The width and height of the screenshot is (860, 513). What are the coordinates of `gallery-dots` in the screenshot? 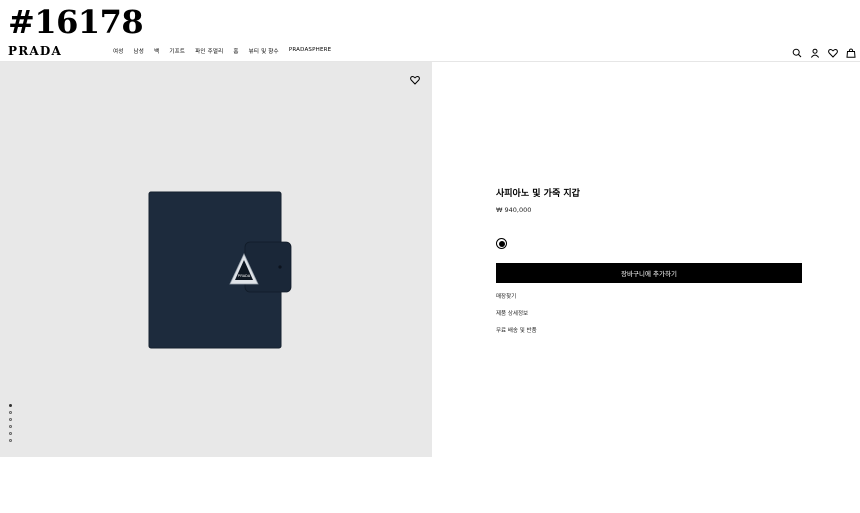 It's located at (10, 425).